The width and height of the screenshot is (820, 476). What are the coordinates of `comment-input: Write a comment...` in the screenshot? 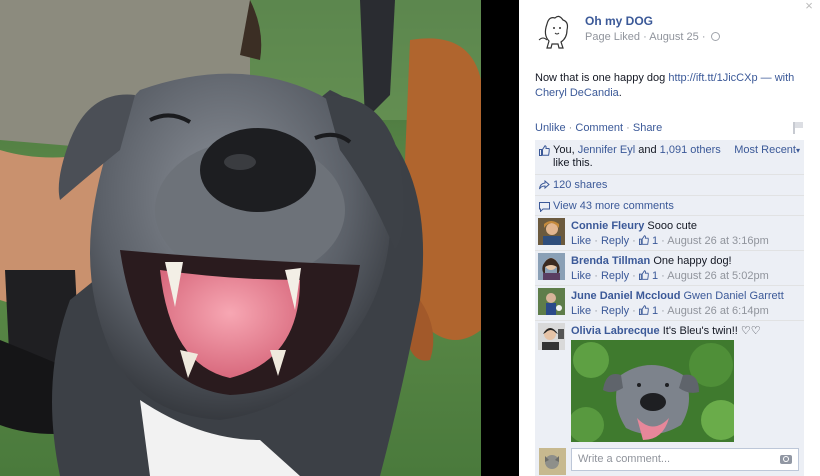 It's located at (685, 459).